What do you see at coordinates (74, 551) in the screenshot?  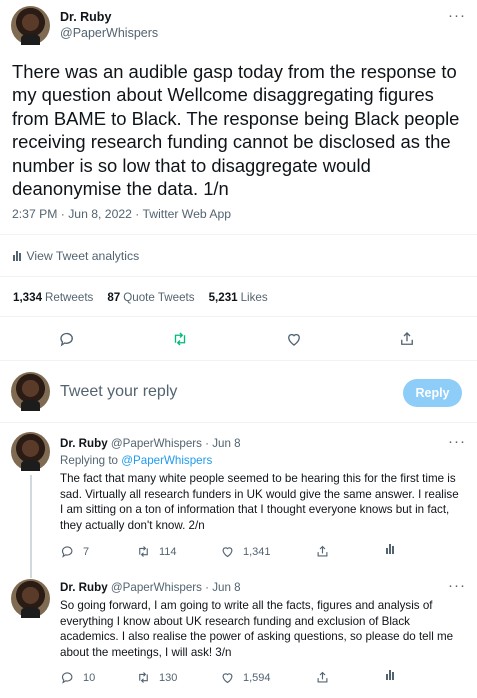 I see `reply-action: 7` at bounding box center [74, 551].